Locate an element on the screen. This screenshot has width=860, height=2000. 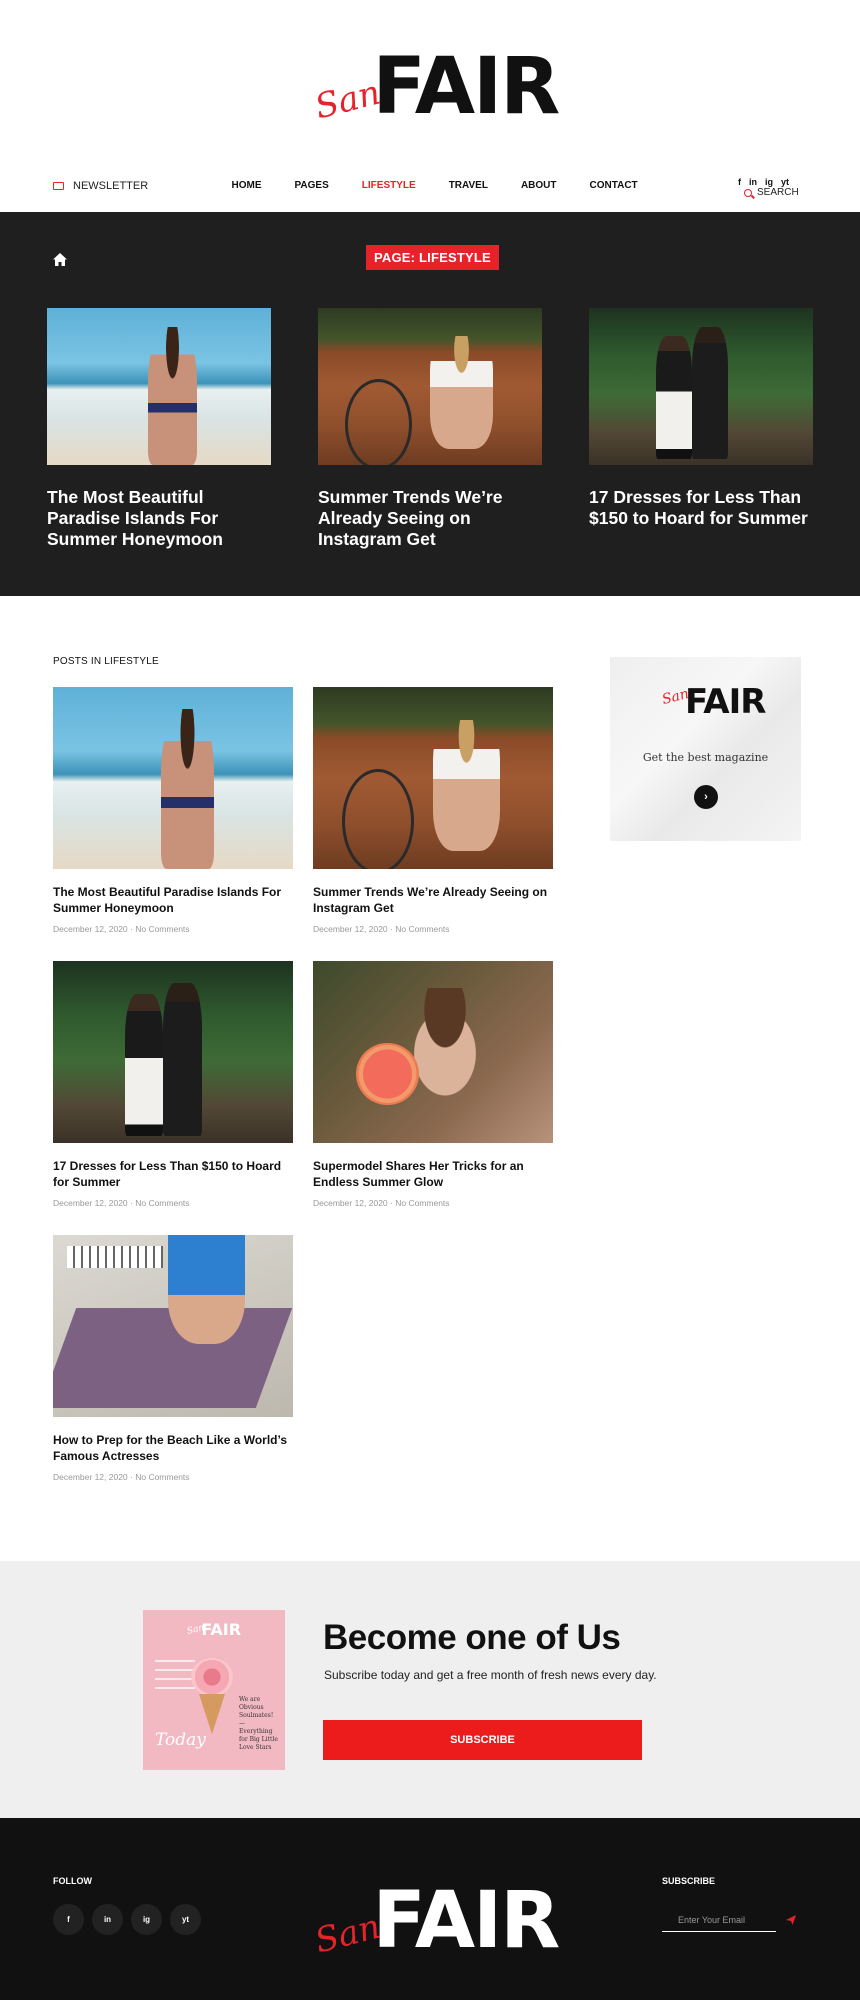
ad-tagline: Get the best magazine is located at coordinates (705, 757).